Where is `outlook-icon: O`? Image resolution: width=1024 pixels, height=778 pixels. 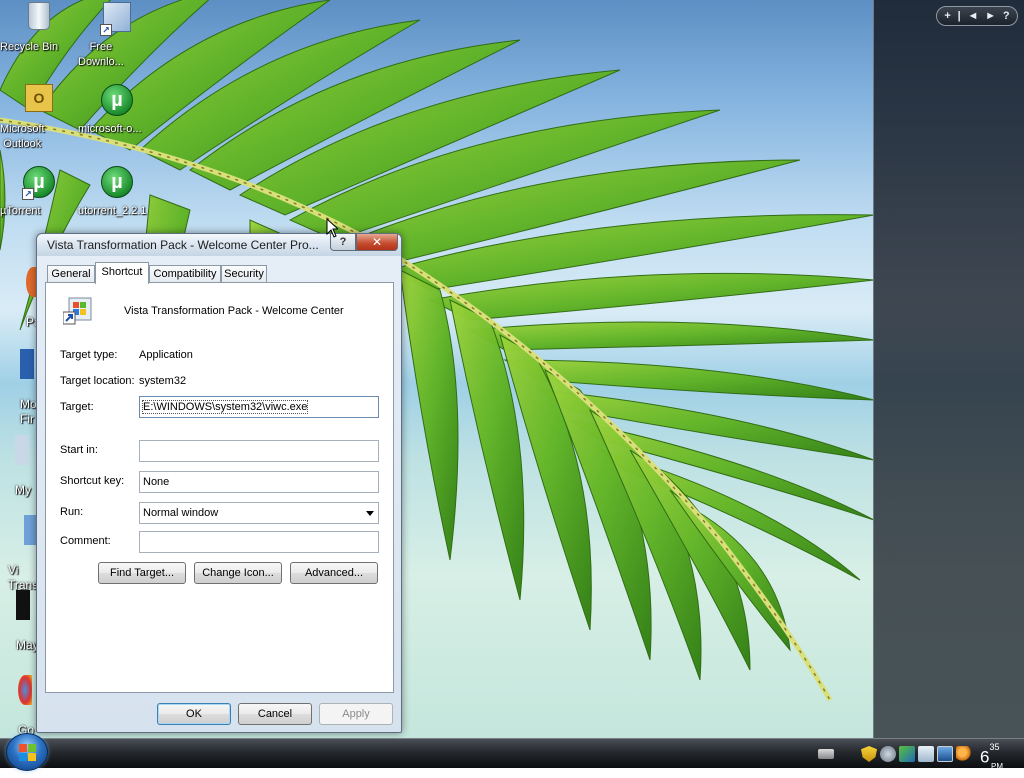 outlook-icon: O is located at coordinates (39, 101).